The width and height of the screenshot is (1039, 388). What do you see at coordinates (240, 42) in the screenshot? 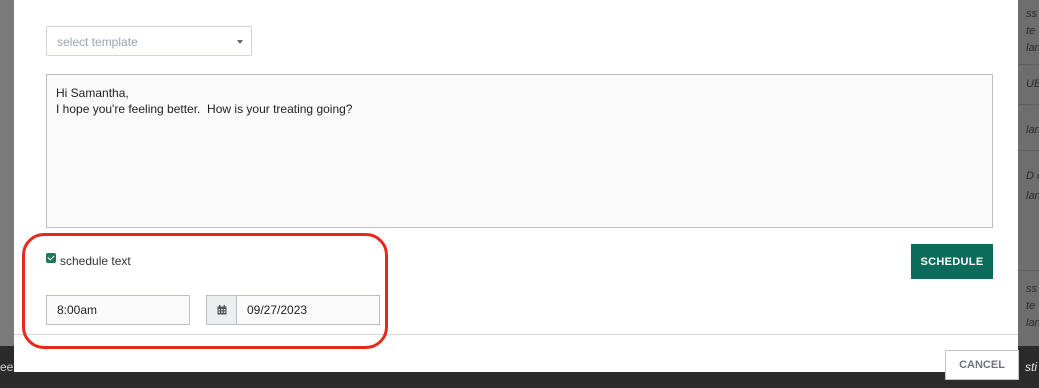
I see `chevron-down-icon` at bounding box center [240, 42].